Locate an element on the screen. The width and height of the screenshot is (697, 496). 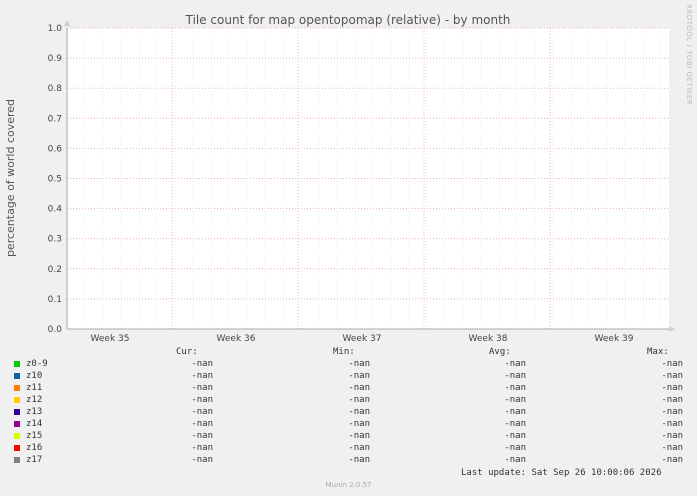
y-tick-label: 0.5 is located at coordinates (55, 180).